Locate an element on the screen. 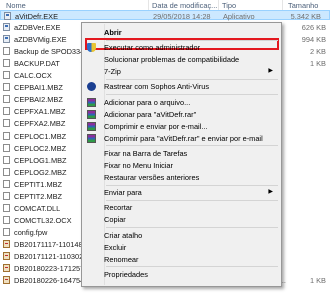  menu-item-enviar-para: Enviar para ▶ is located at coordinates (181, 192).